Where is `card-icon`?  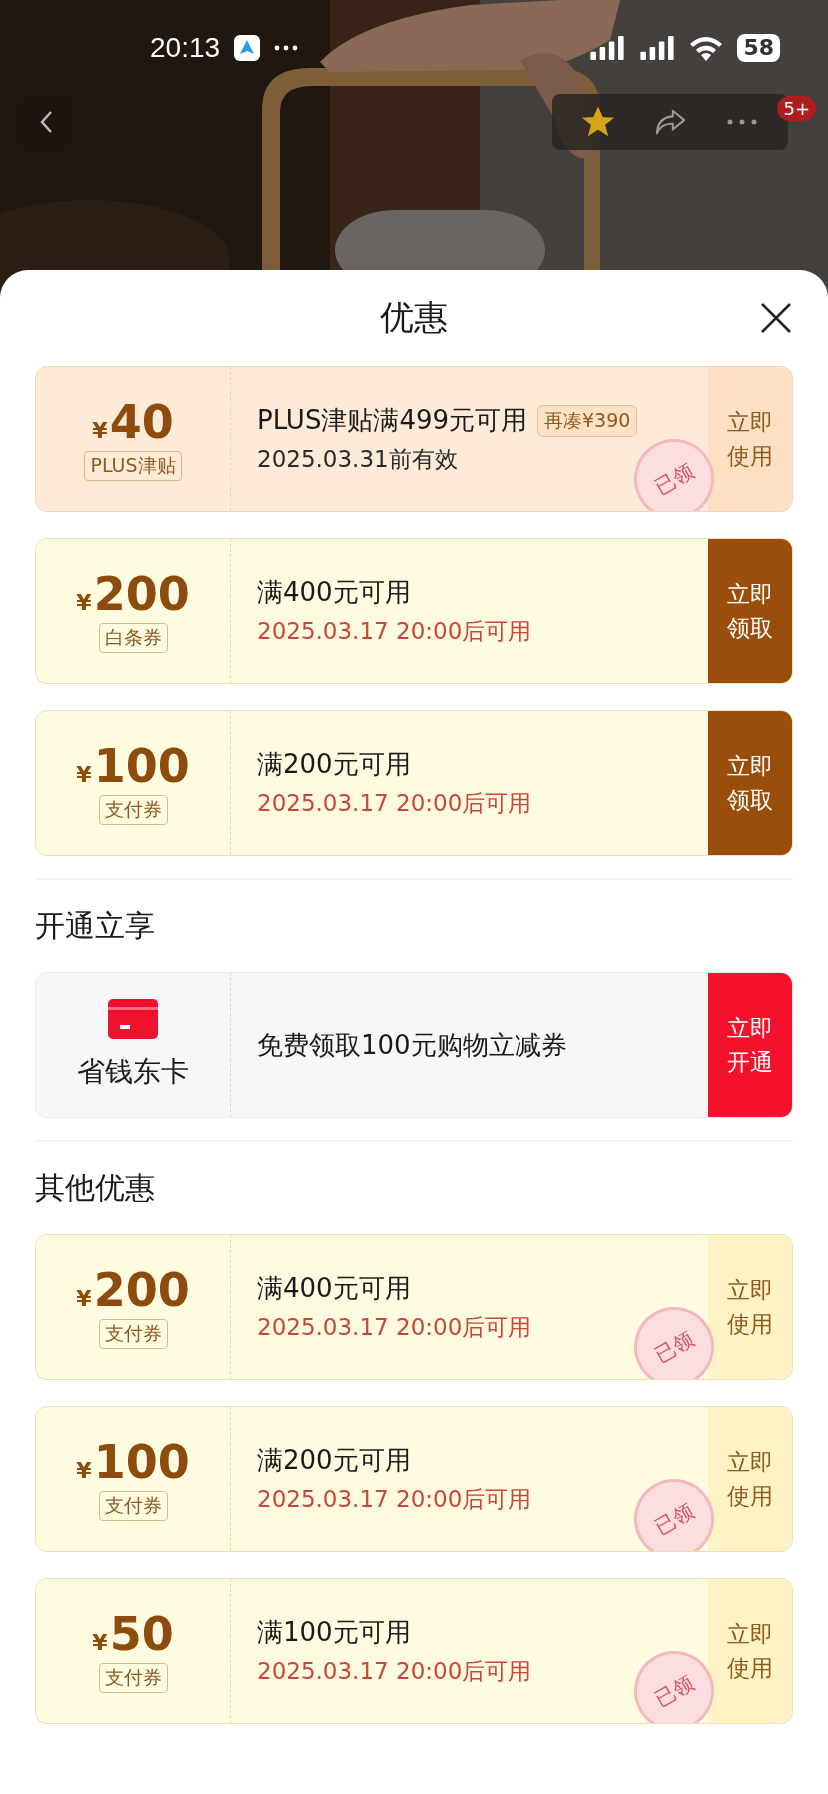
card-icon is located at coordinates (133, 1019).